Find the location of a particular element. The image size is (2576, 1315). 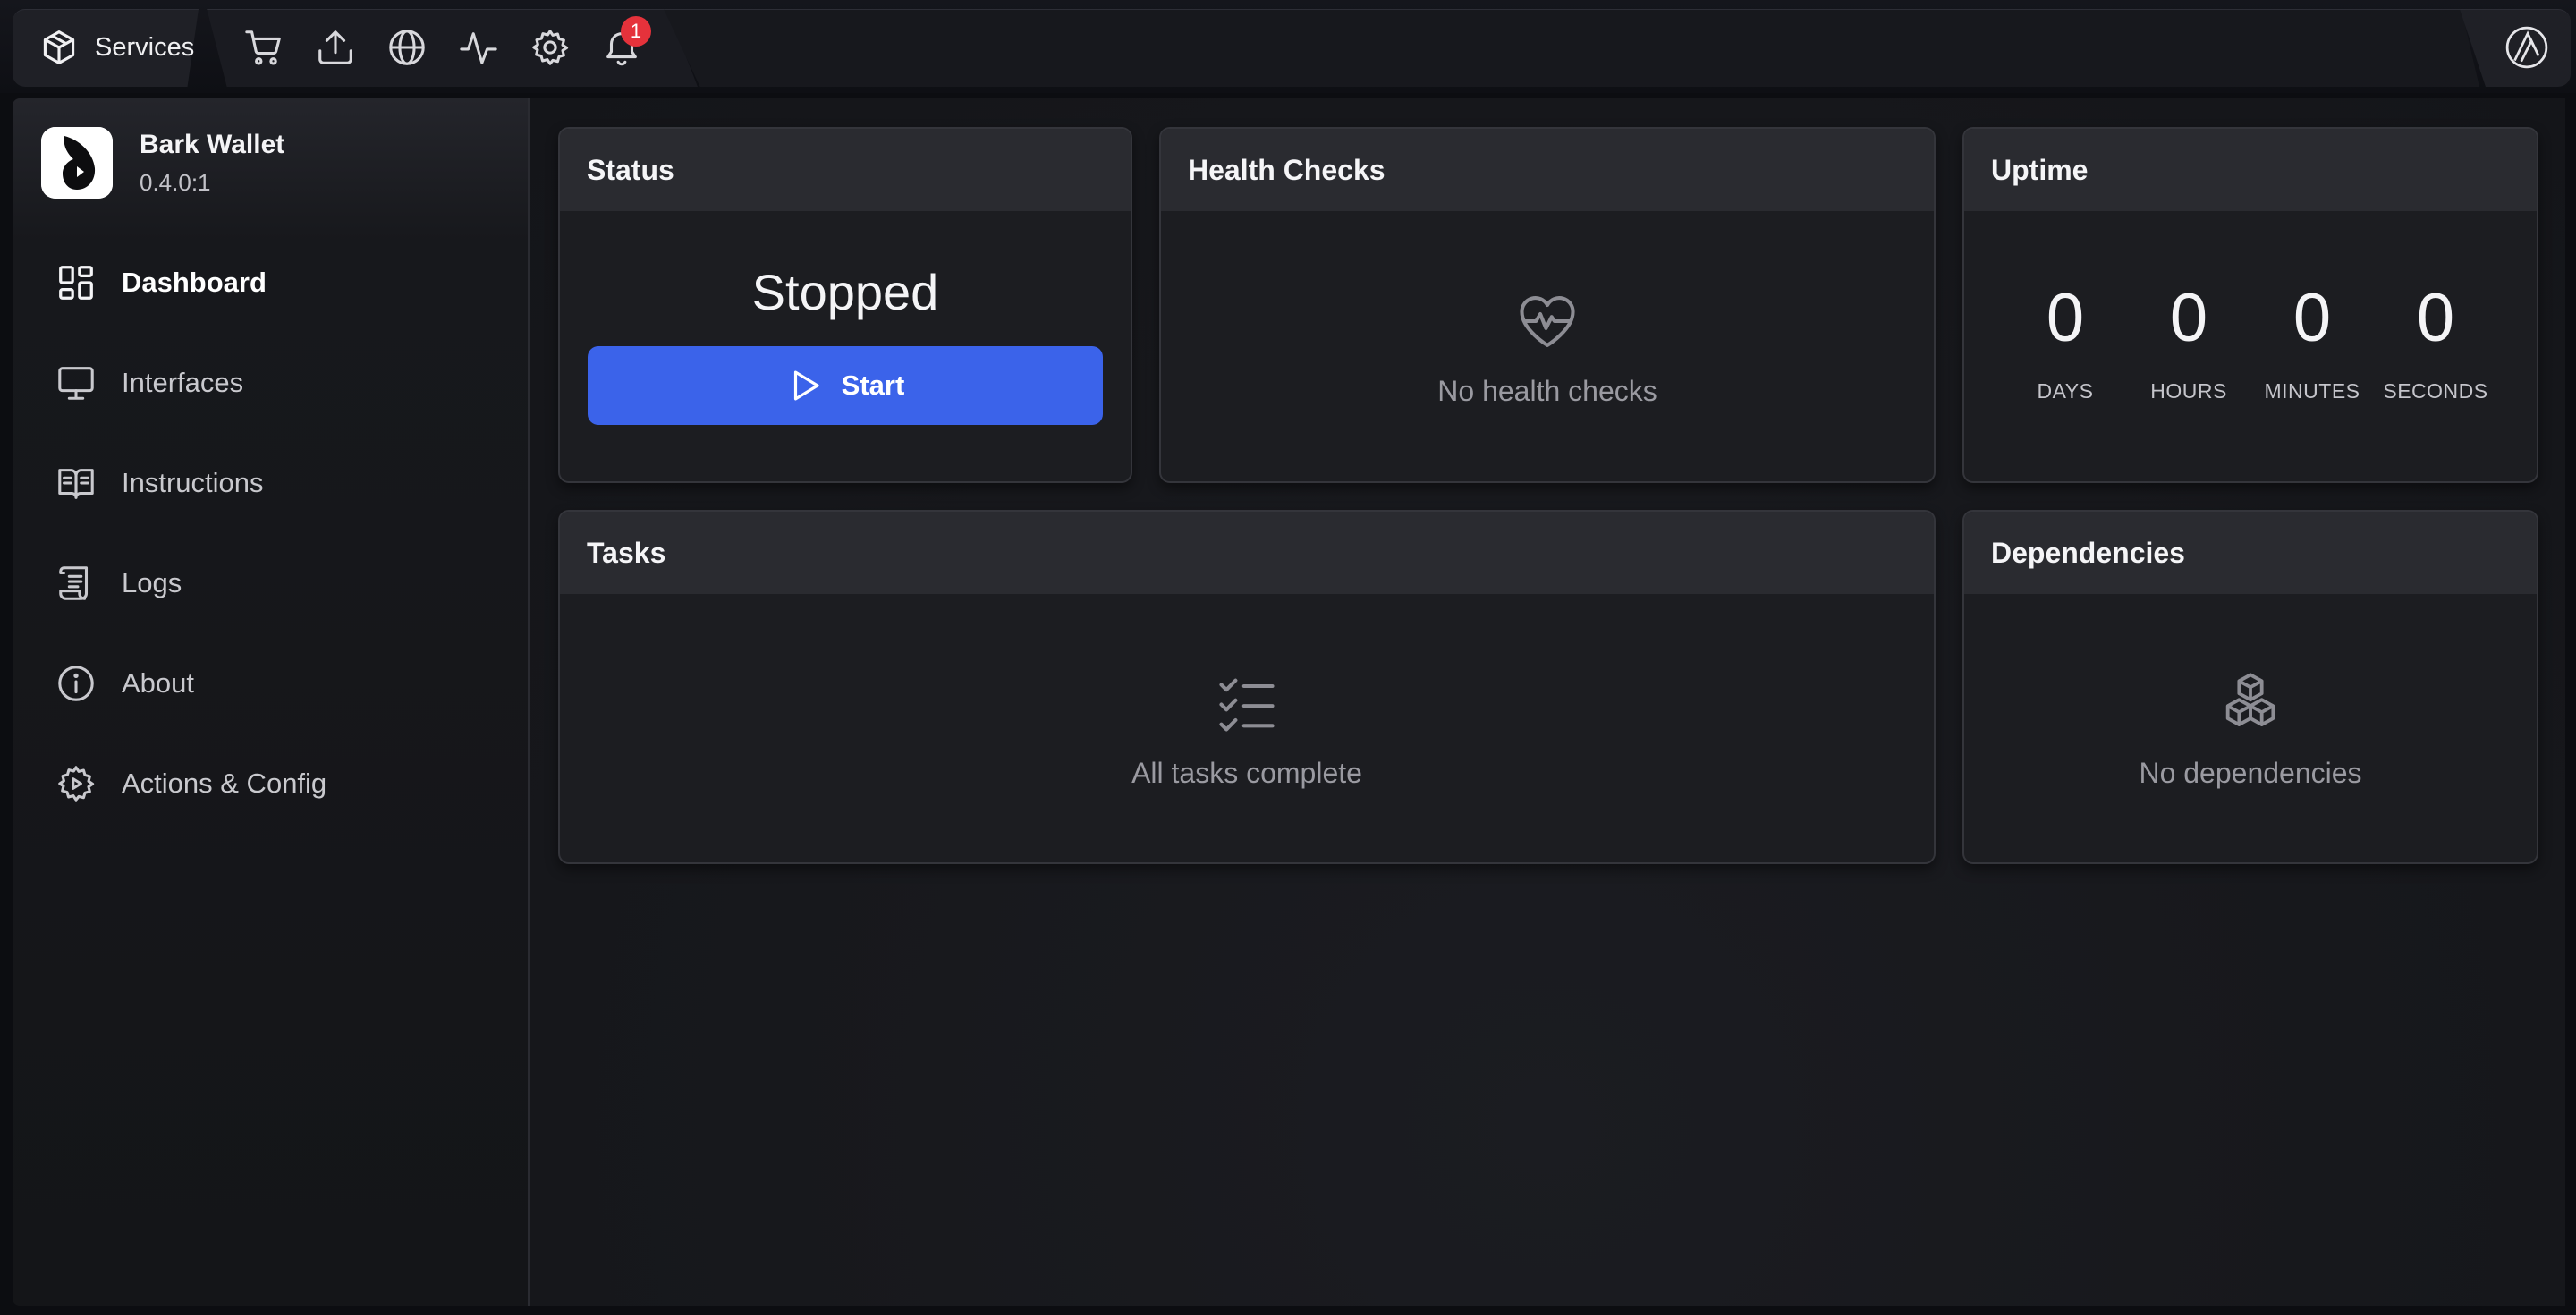

dependencies-empty-text: No dependencies is located at coordinates (2250, 772).